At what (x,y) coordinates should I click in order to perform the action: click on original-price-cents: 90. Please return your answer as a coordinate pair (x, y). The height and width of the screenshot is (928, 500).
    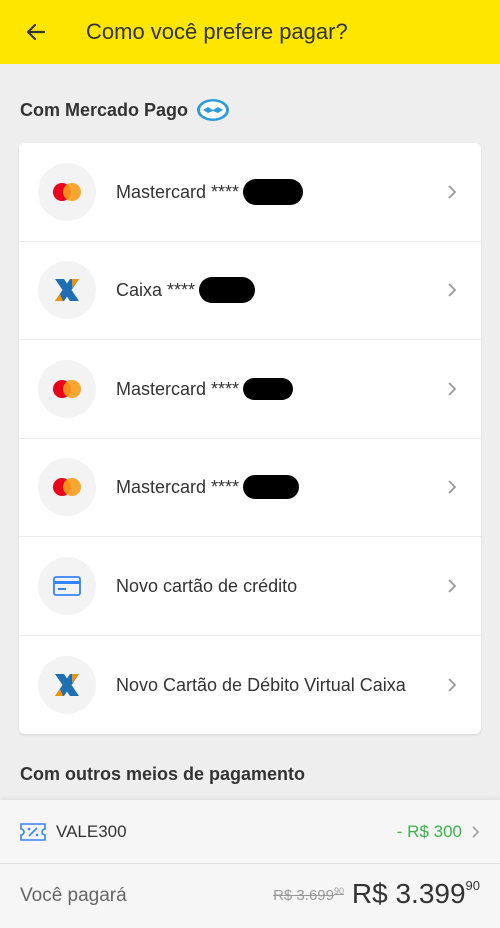
    Looking at the image, I should click on (338, 891).